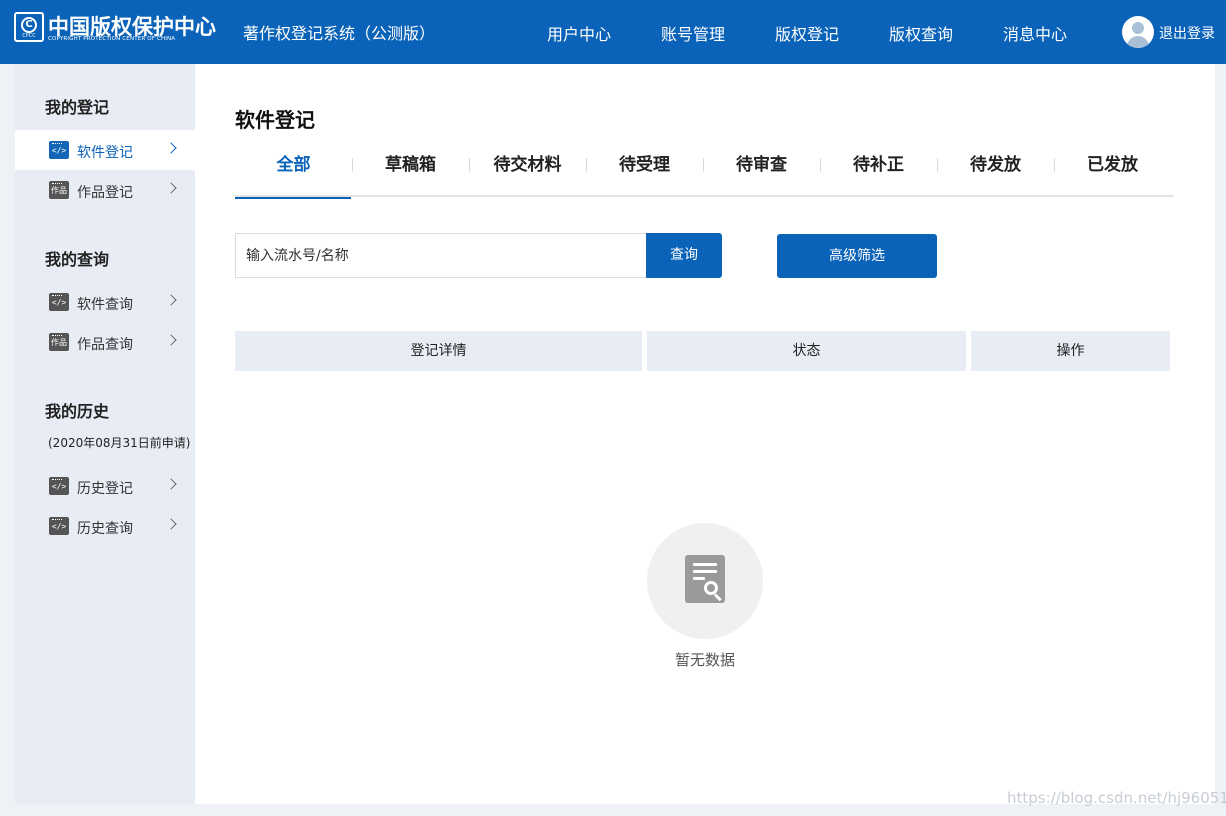  What do you see at coordinates (105, 342) in the screenshot?
I see `sidebar-item-works-query: 作品 作品查询` at bounding box center [105, 342].